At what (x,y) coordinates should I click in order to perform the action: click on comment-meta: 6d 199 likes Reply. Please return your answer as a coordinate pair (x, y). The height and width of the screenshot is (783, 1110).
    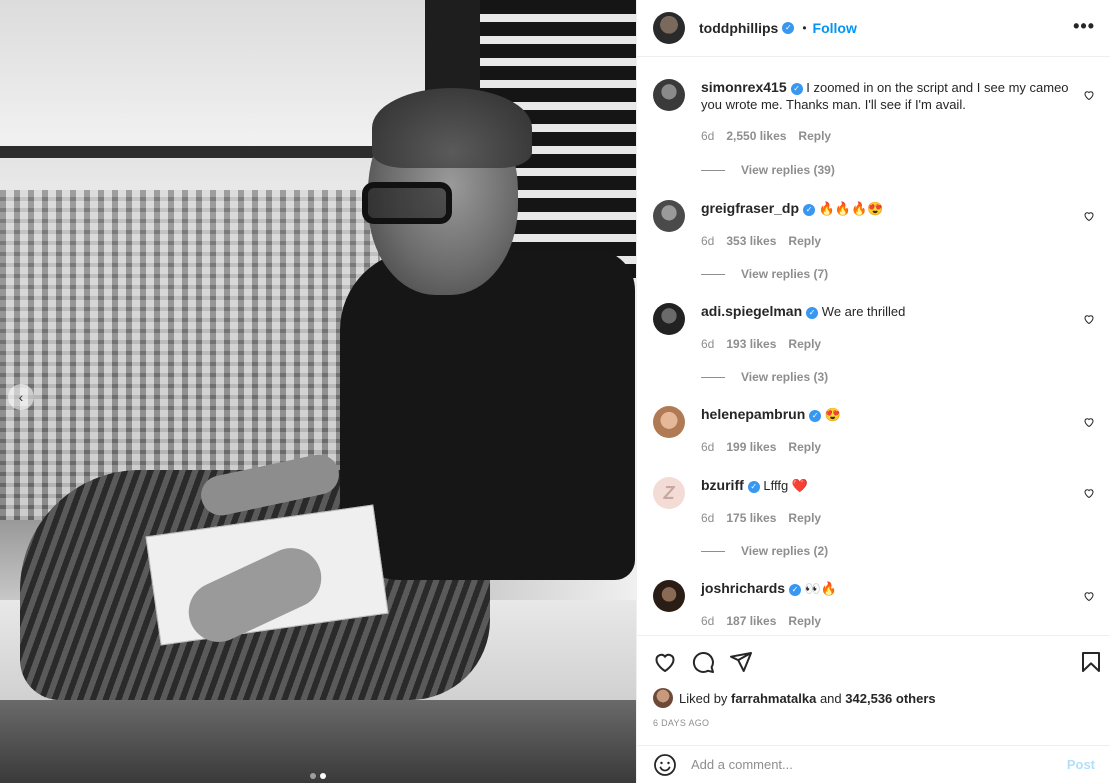
    Looking at the image, I should click on (761, 447).